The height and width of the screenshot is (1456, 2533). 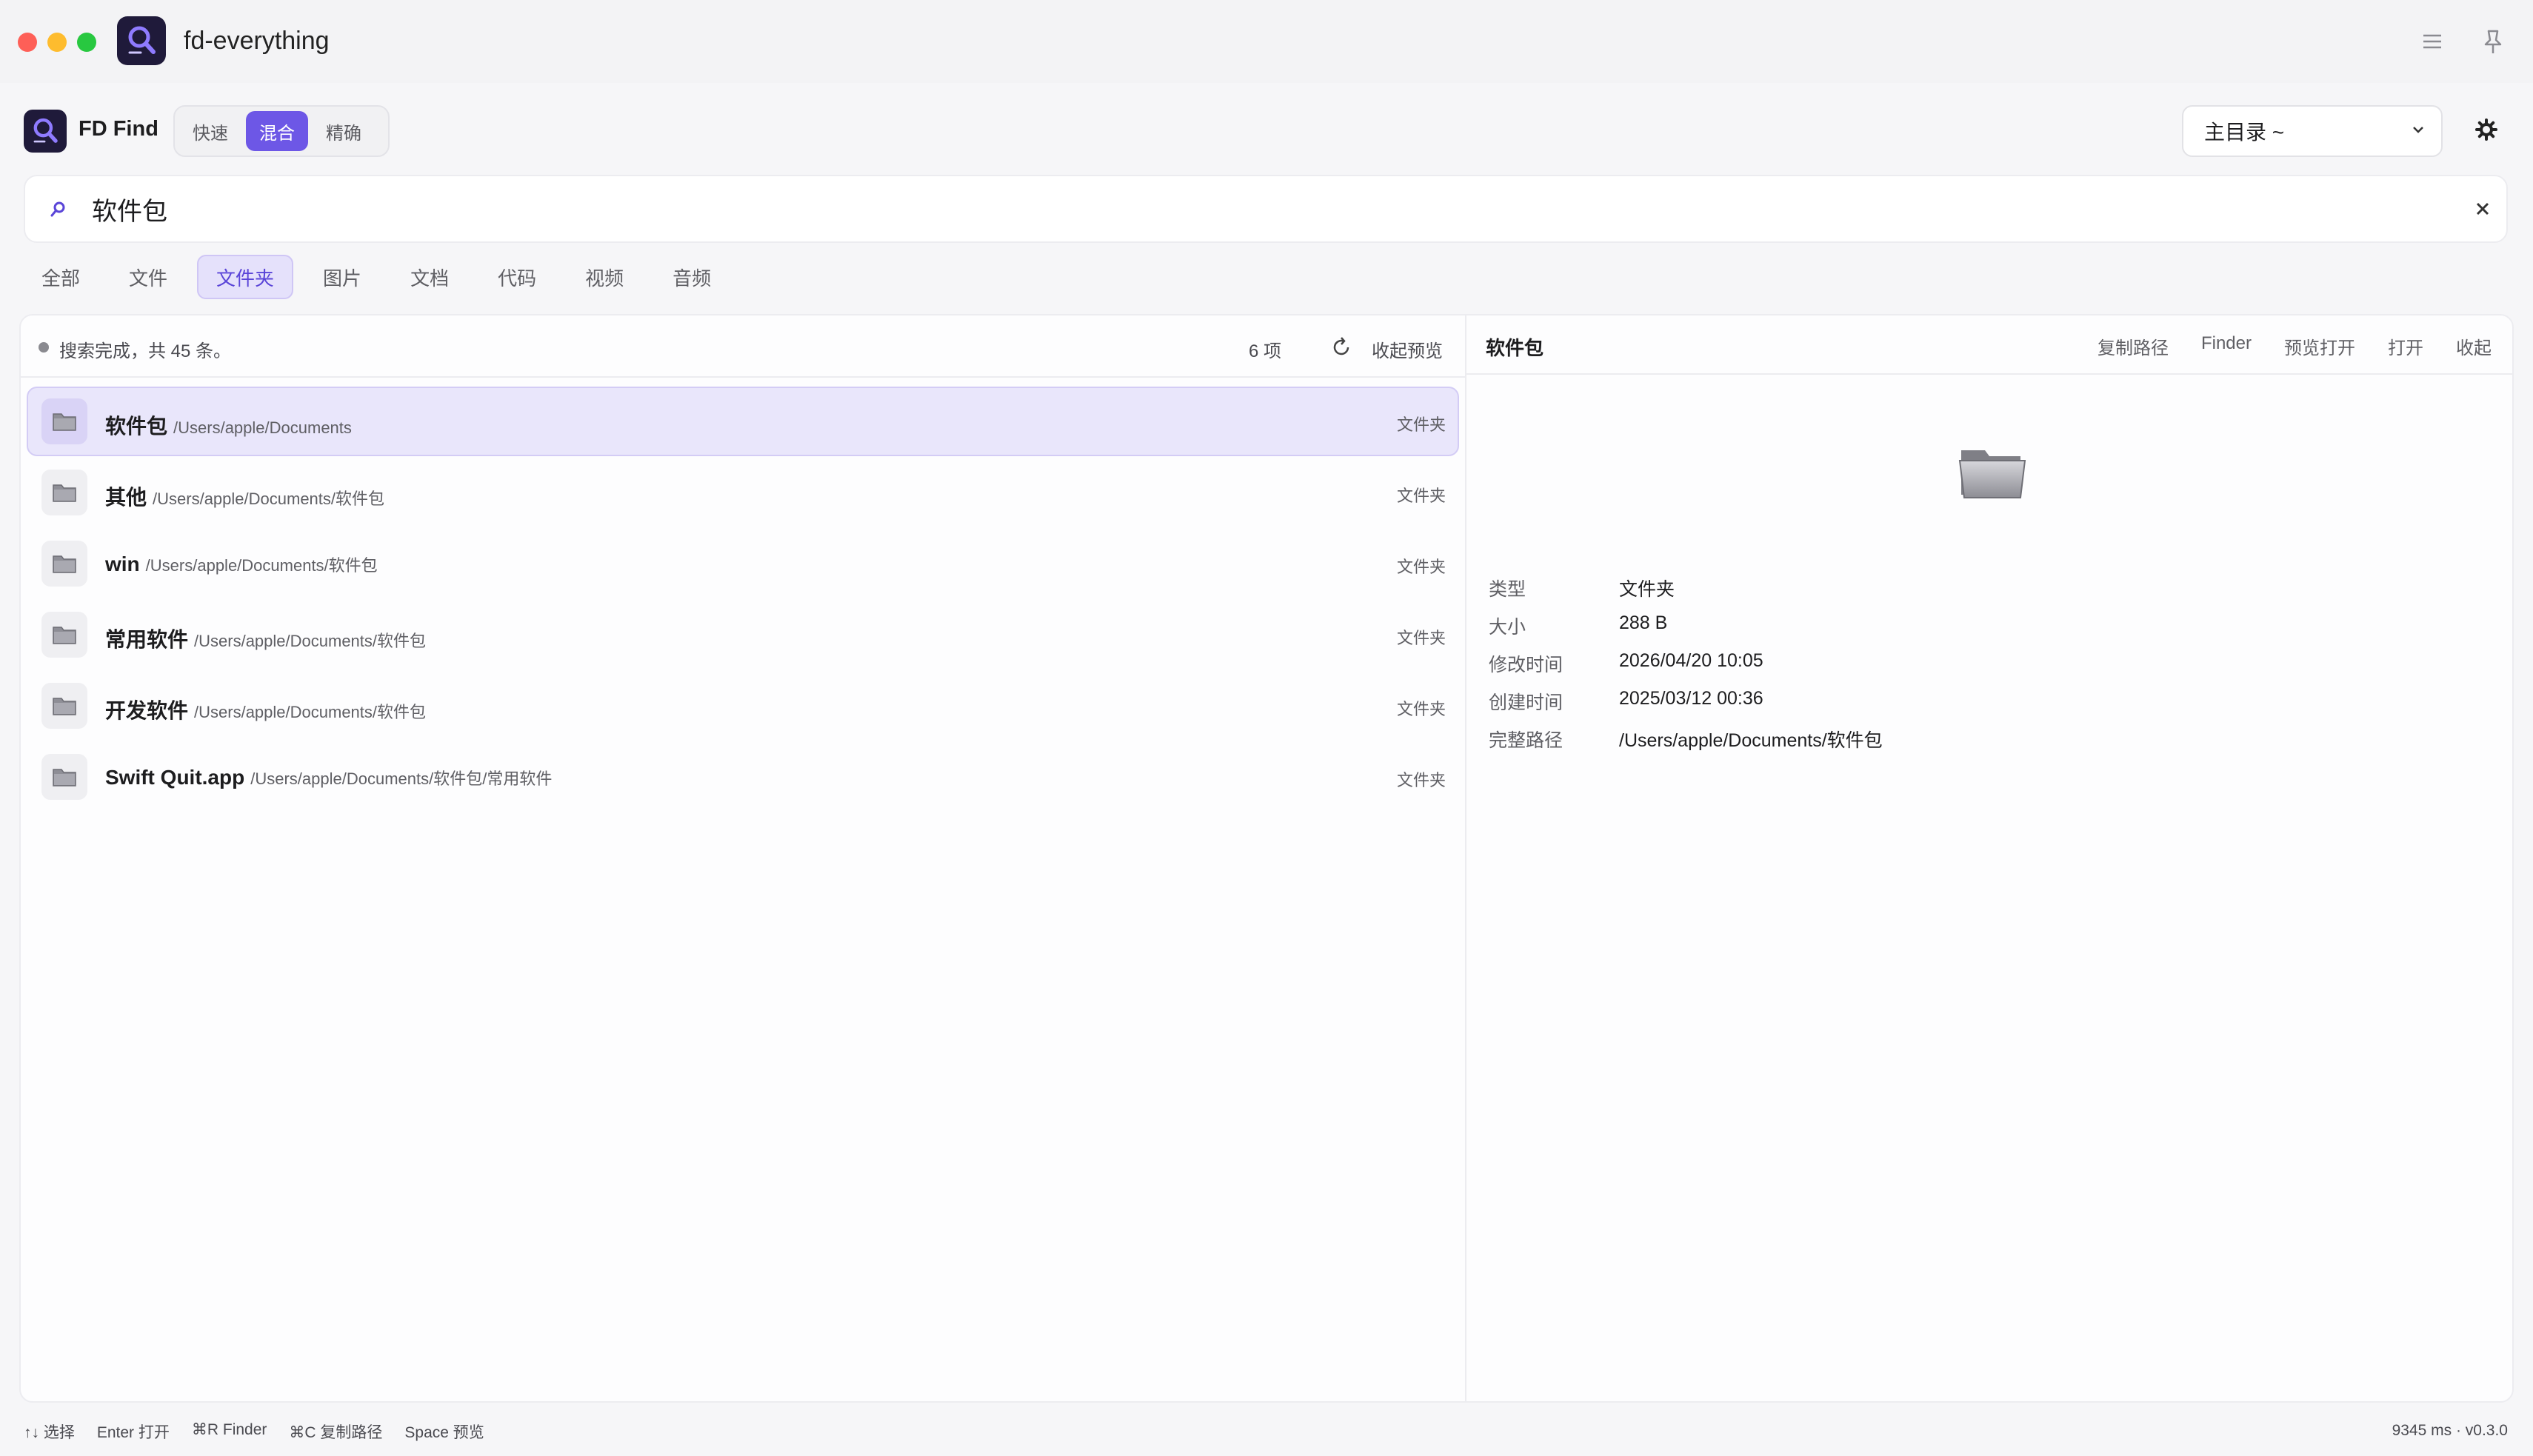 I want to click on result-row: 其他/Users/apple/Documents/软件包 文件夹, so click(x=743, y=492).